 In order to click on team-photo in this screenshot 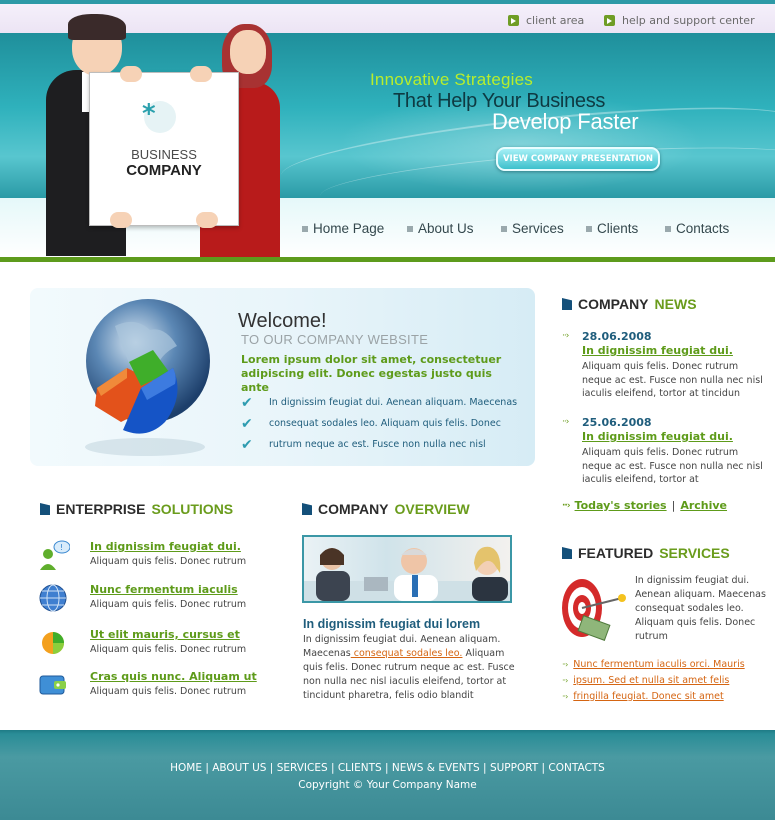, I will do `click(407, 569)`.